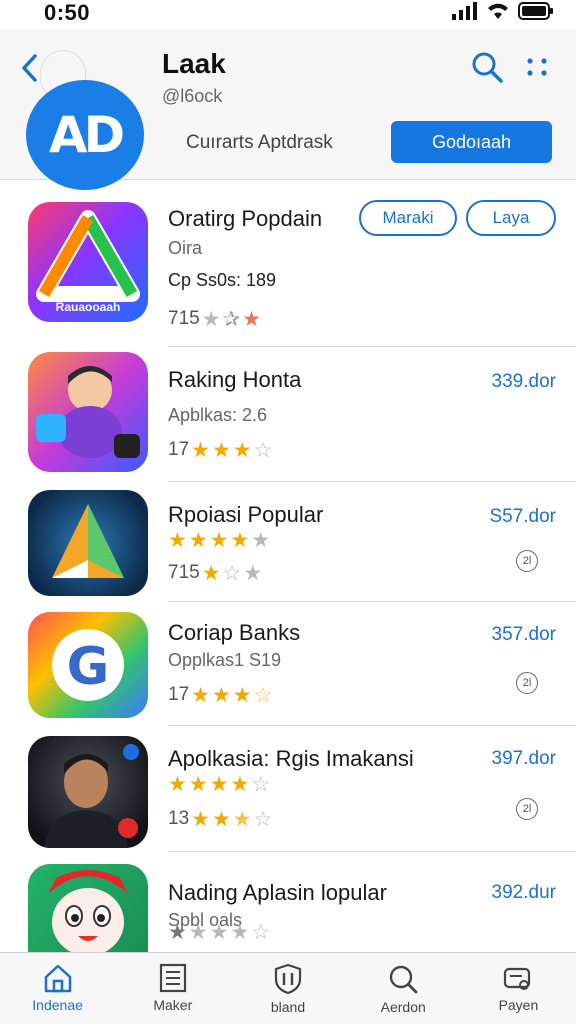  I want to click on tab-label: Maker, so click(173, 1005).